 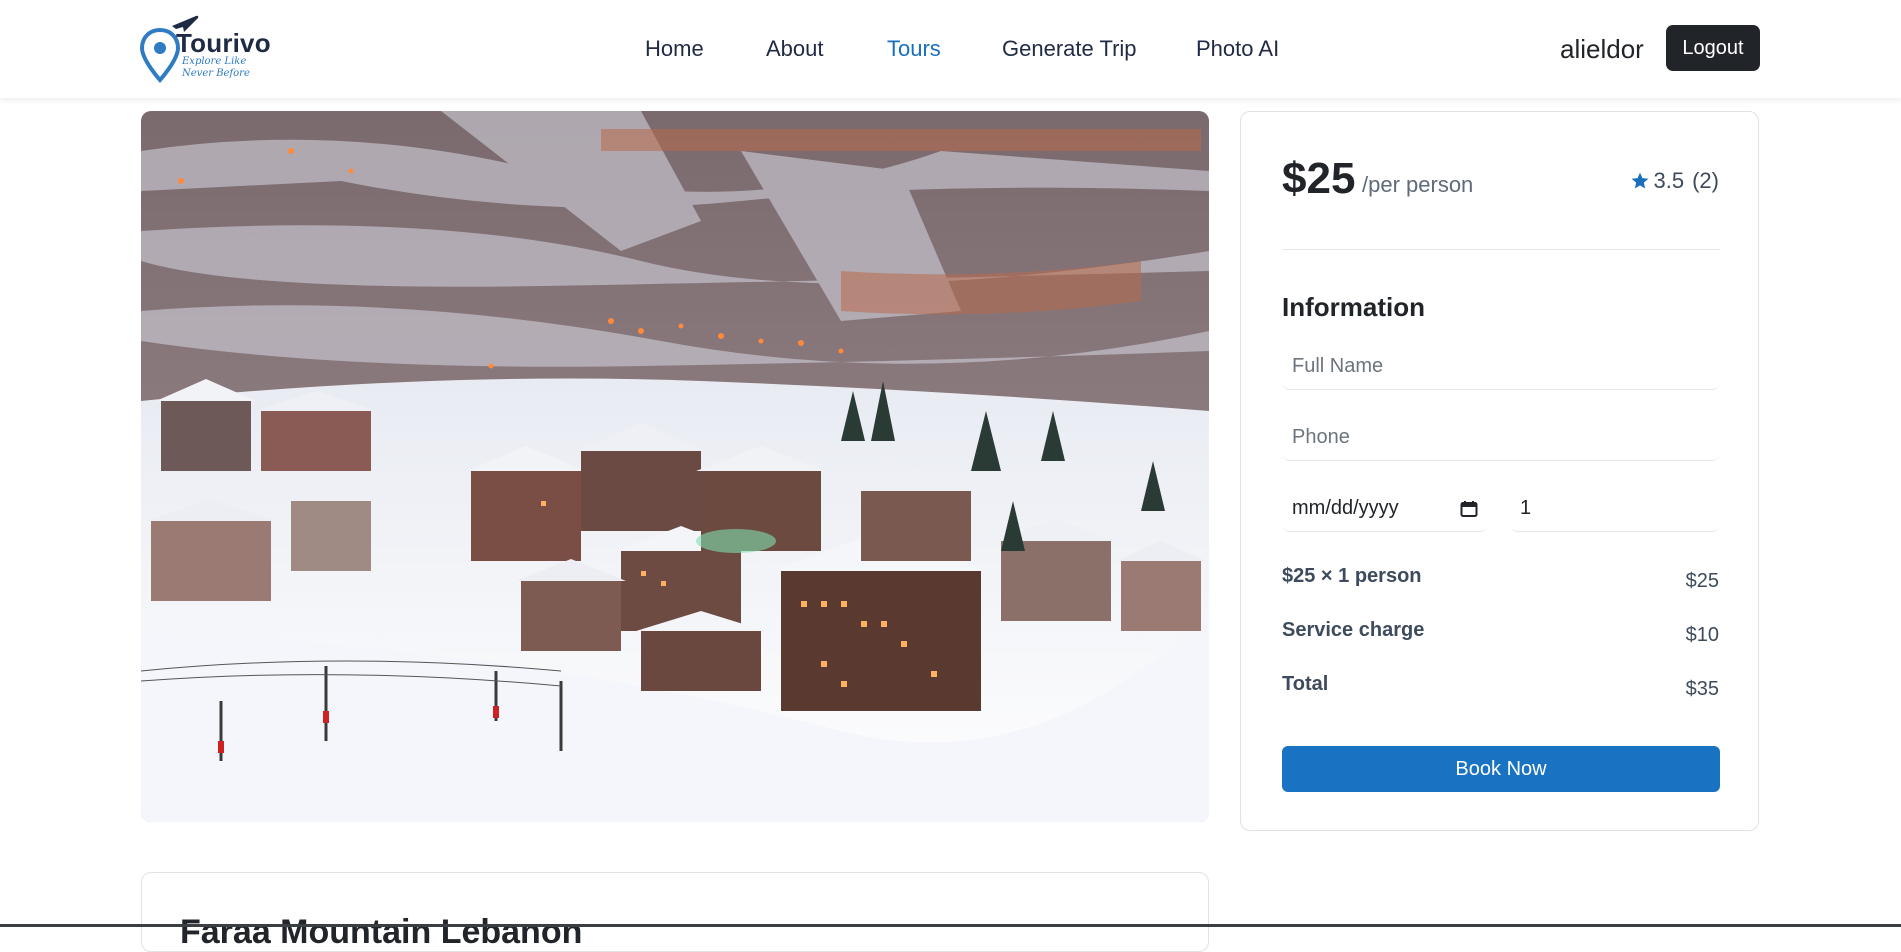 What do you see at coordinates (381, 932) in the screenshot?
I see `tour-title: Faraa Mountain Lebanon` at bounding box center [381, 932].